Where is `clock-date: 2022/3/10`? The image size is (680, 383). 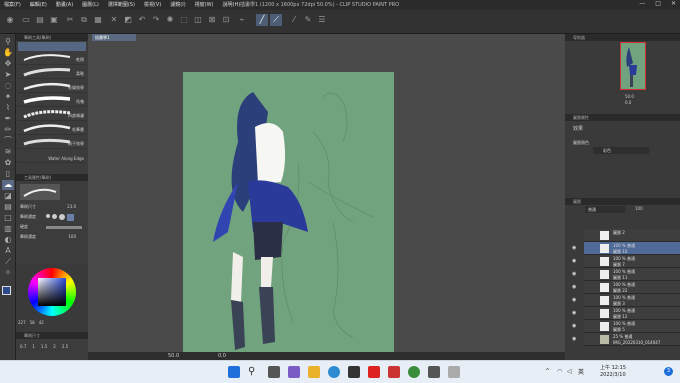
clock-date: 2022/3/10 is located at coordinates (613, 375).